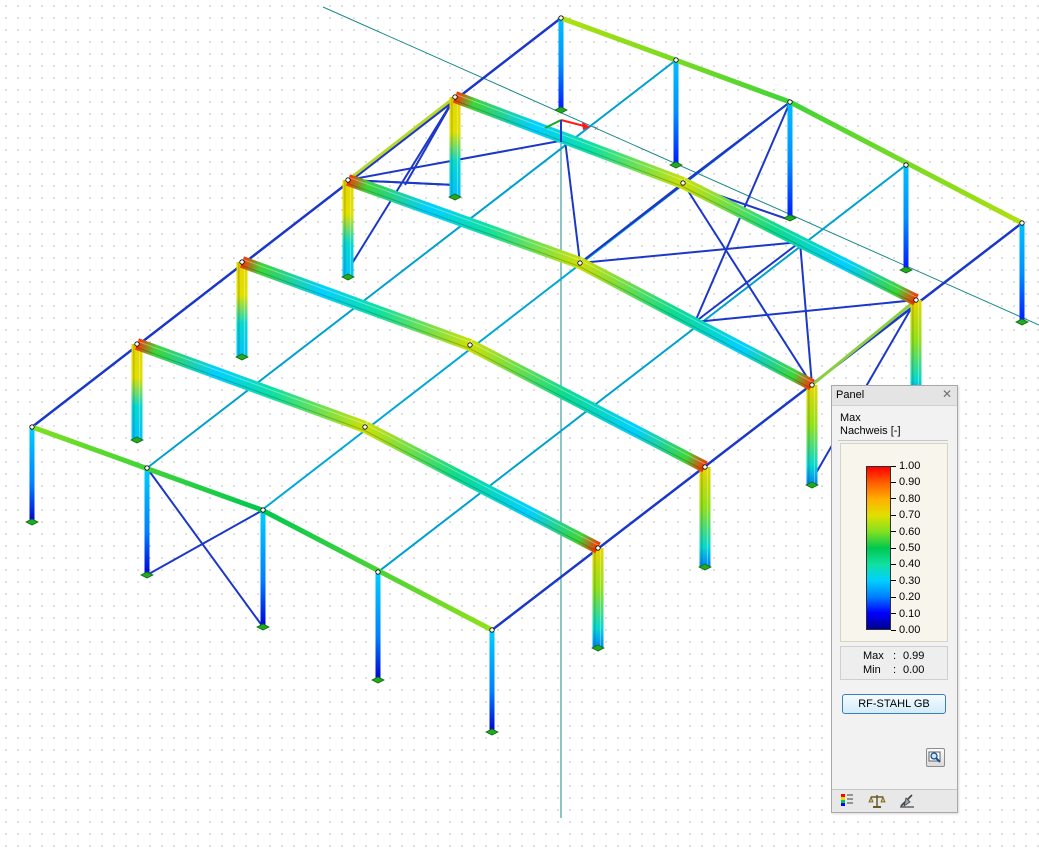 The width and height of the screenshot is (1039, 851). Describe the element at coordinates (910, 564) in the screenshot. I see `legend-value: 0.40` at that location.